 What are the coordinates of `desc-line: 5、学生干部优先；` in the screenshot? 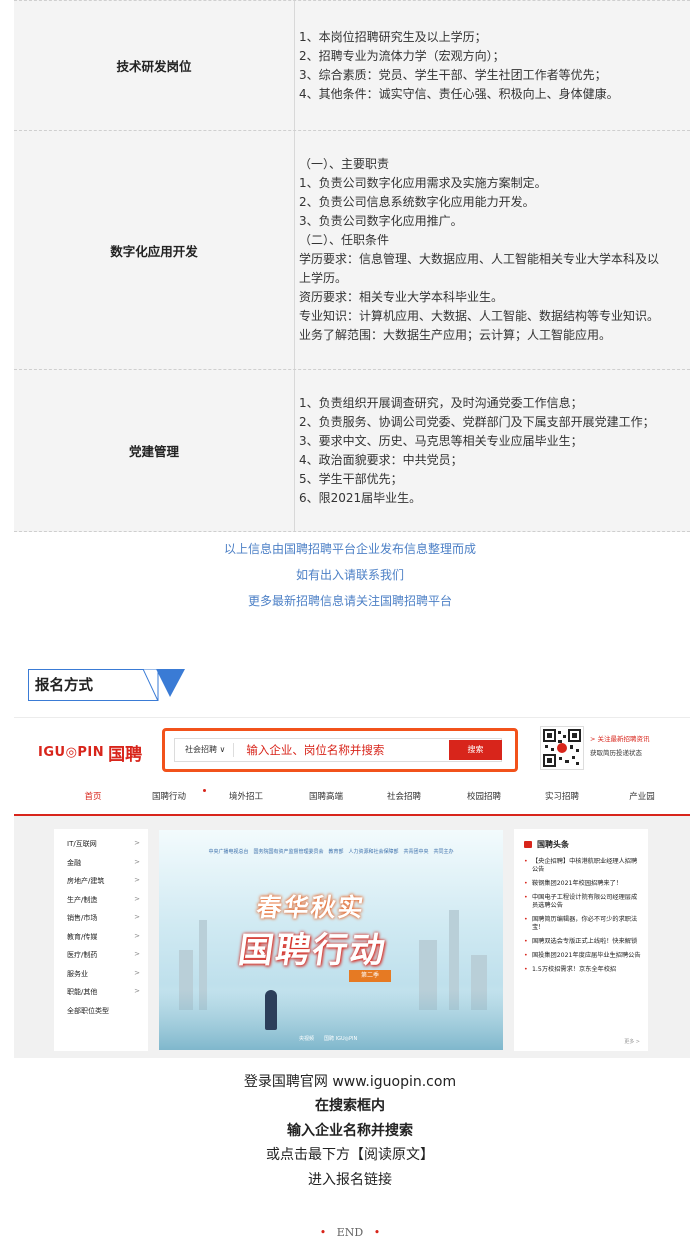 It's located at (351, 478).